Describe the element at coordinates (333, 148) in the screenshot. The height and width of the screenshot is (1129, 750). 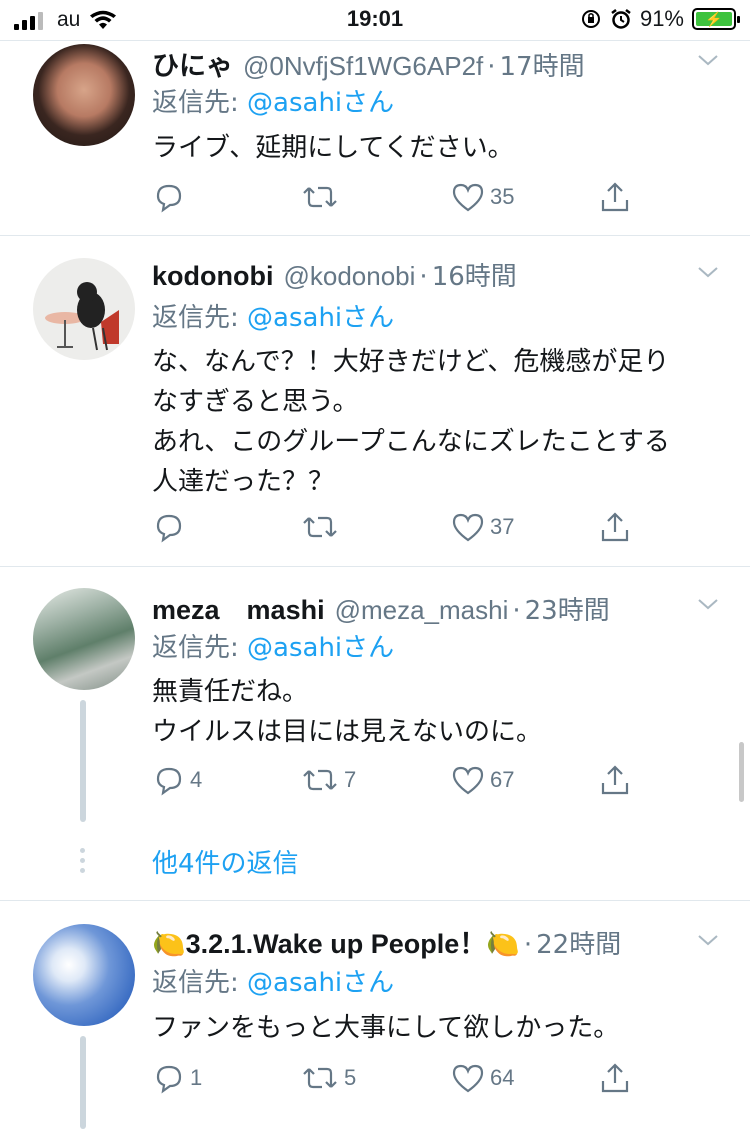
I see `tweet-text-line: ライブ、延期にしてください。` at that location.